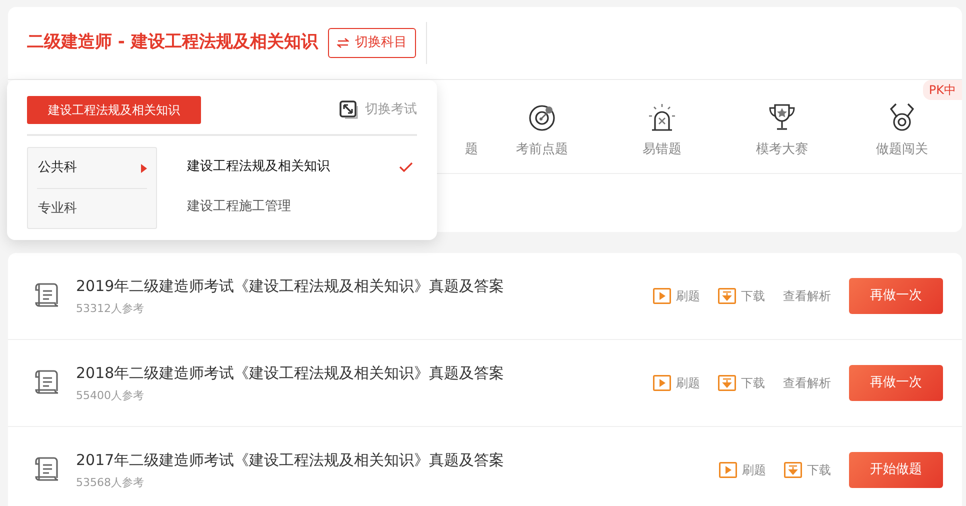 The height and width of the screenshot is (506, 966). Describe the element at coordinates (342, 43) in the screenshot. I see `swap-icon` at that location.